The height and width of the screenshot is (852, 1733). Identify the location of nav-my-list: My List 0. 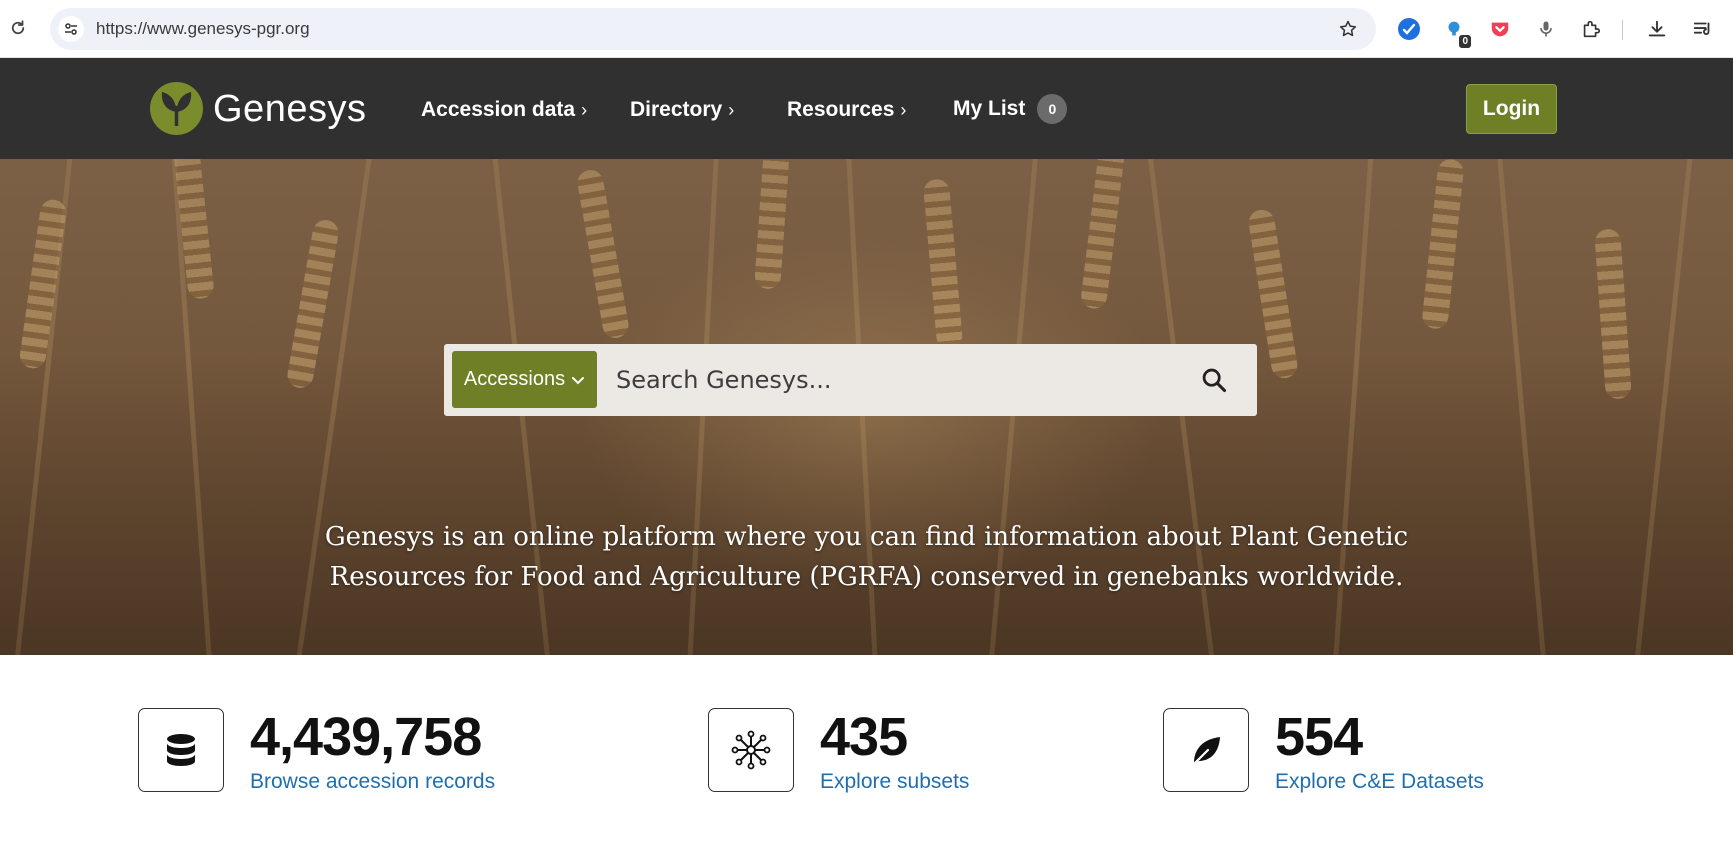
(1010, 109).